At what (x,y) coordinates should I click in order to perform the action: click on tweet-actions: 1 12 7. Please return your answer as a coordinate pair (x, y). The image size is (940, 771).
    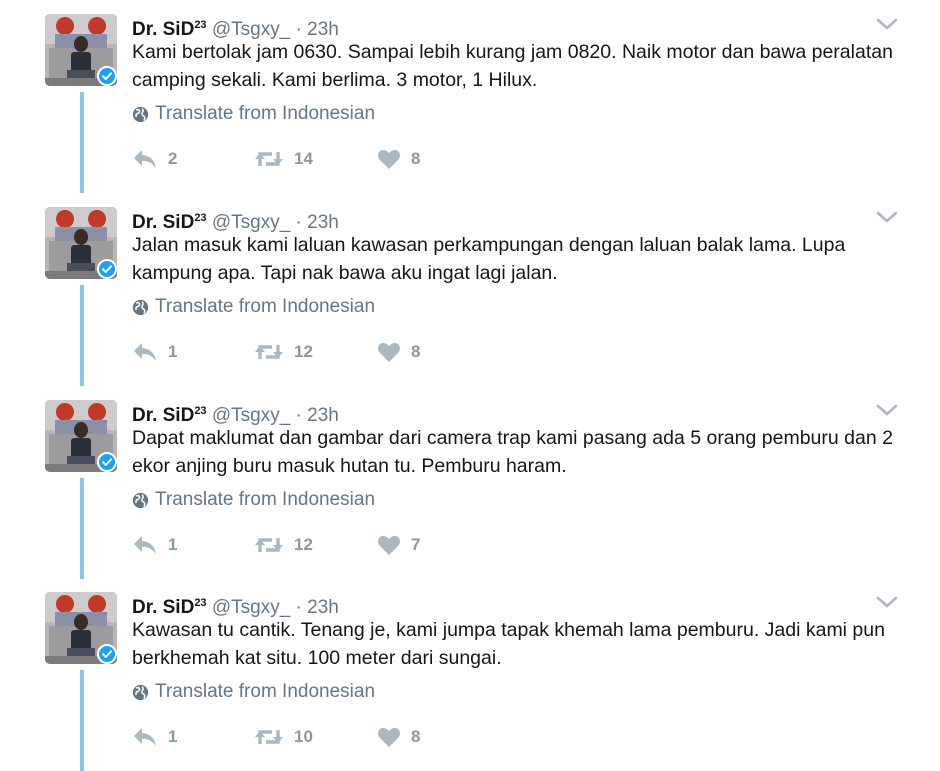
    Looking at the image, I should click on (292, 545).